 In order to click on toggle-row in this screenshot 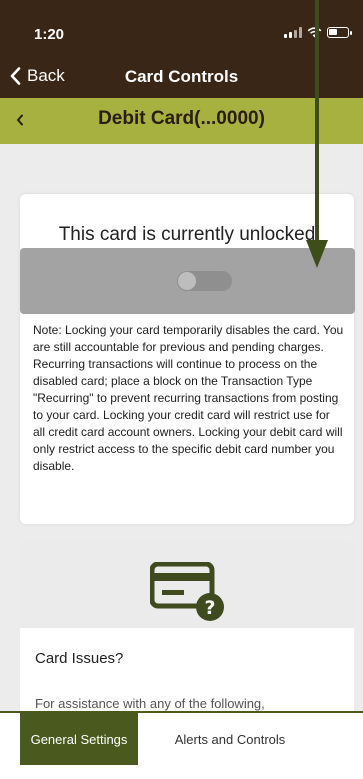, I will do `click(187, 281)`.